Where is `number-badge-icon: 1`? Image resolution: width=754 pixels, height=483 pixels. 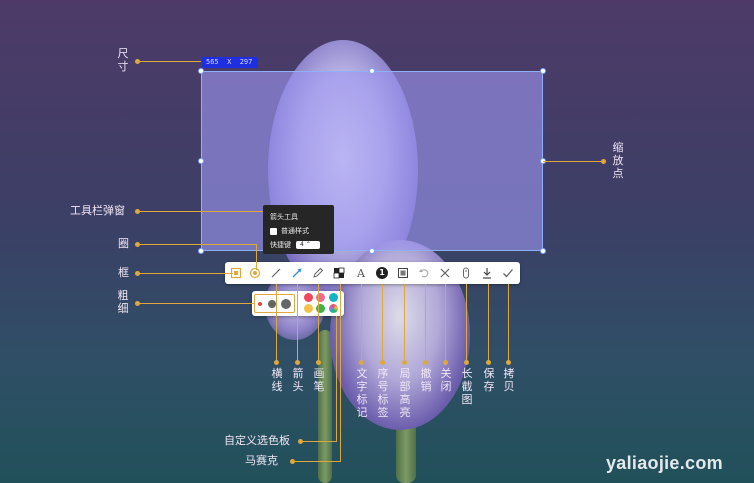
number-badge-icon: 1 is located at coordinates (382, 273).